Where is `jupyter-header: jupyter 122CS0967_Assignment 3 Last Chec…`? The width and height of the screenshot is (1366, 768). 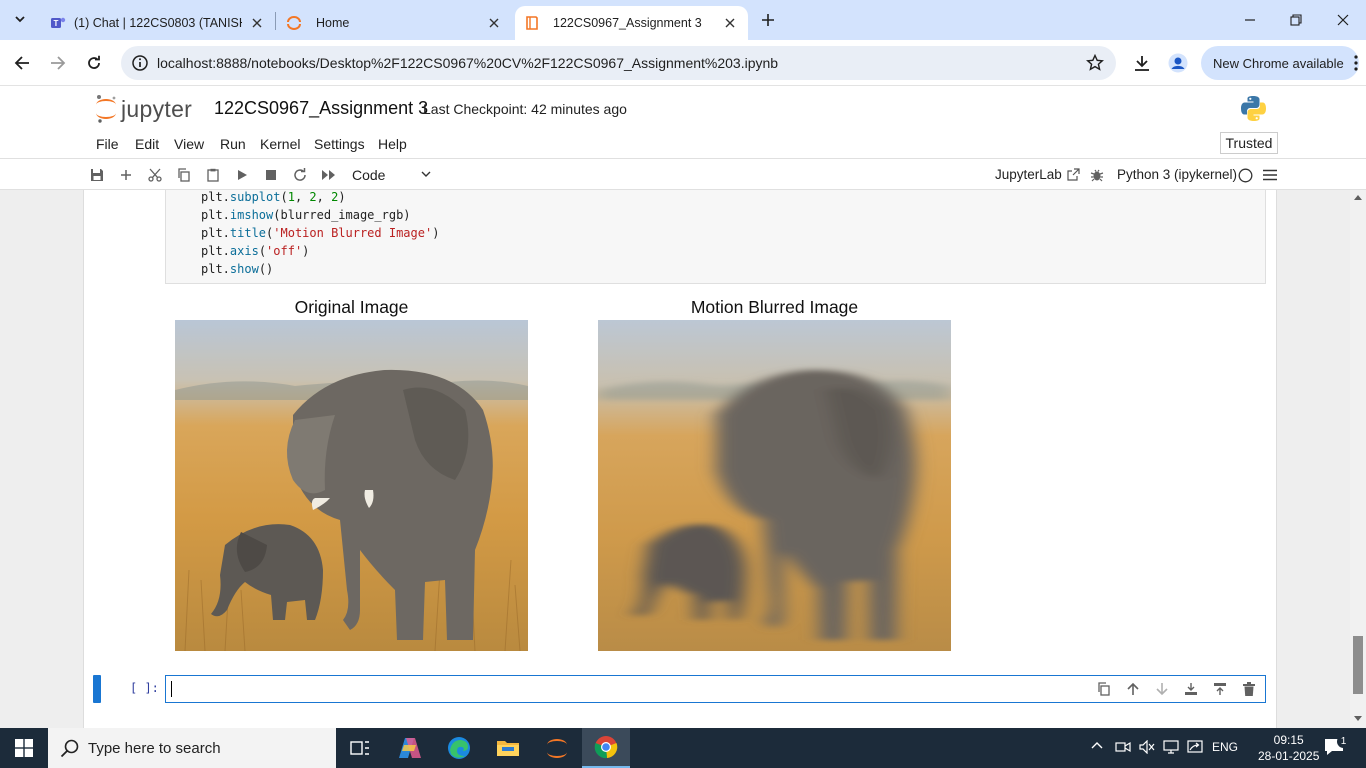 jupyter-header: jupyter 122CS0967_Assignment 3 Last Chec… is located at coordinates (683, 108).